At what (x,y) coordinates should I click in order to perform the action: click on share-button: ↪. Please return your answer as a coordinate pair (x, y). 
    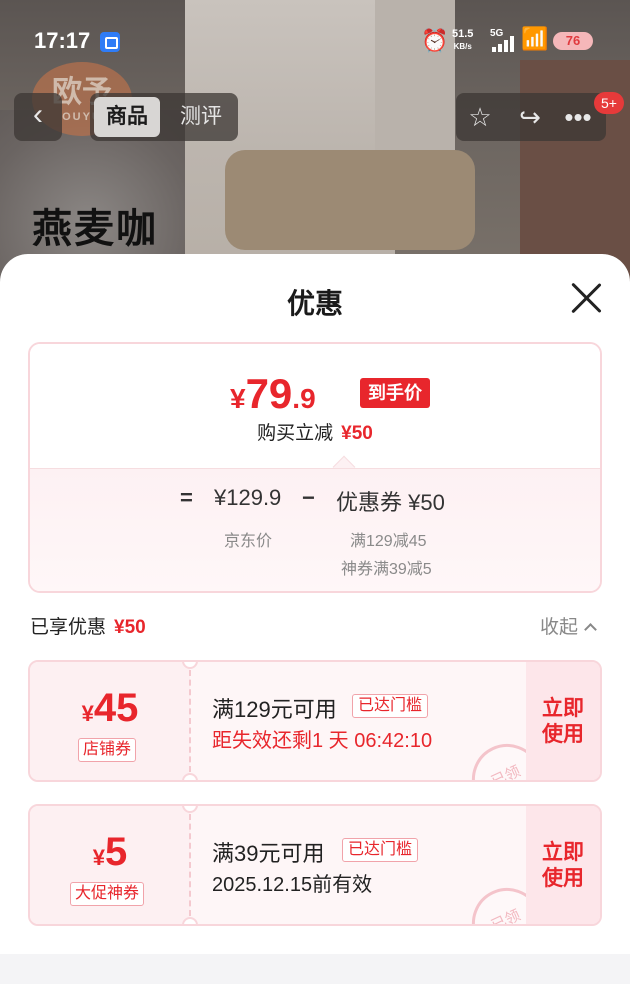
    Looking at the image, I should click on (530, 117).